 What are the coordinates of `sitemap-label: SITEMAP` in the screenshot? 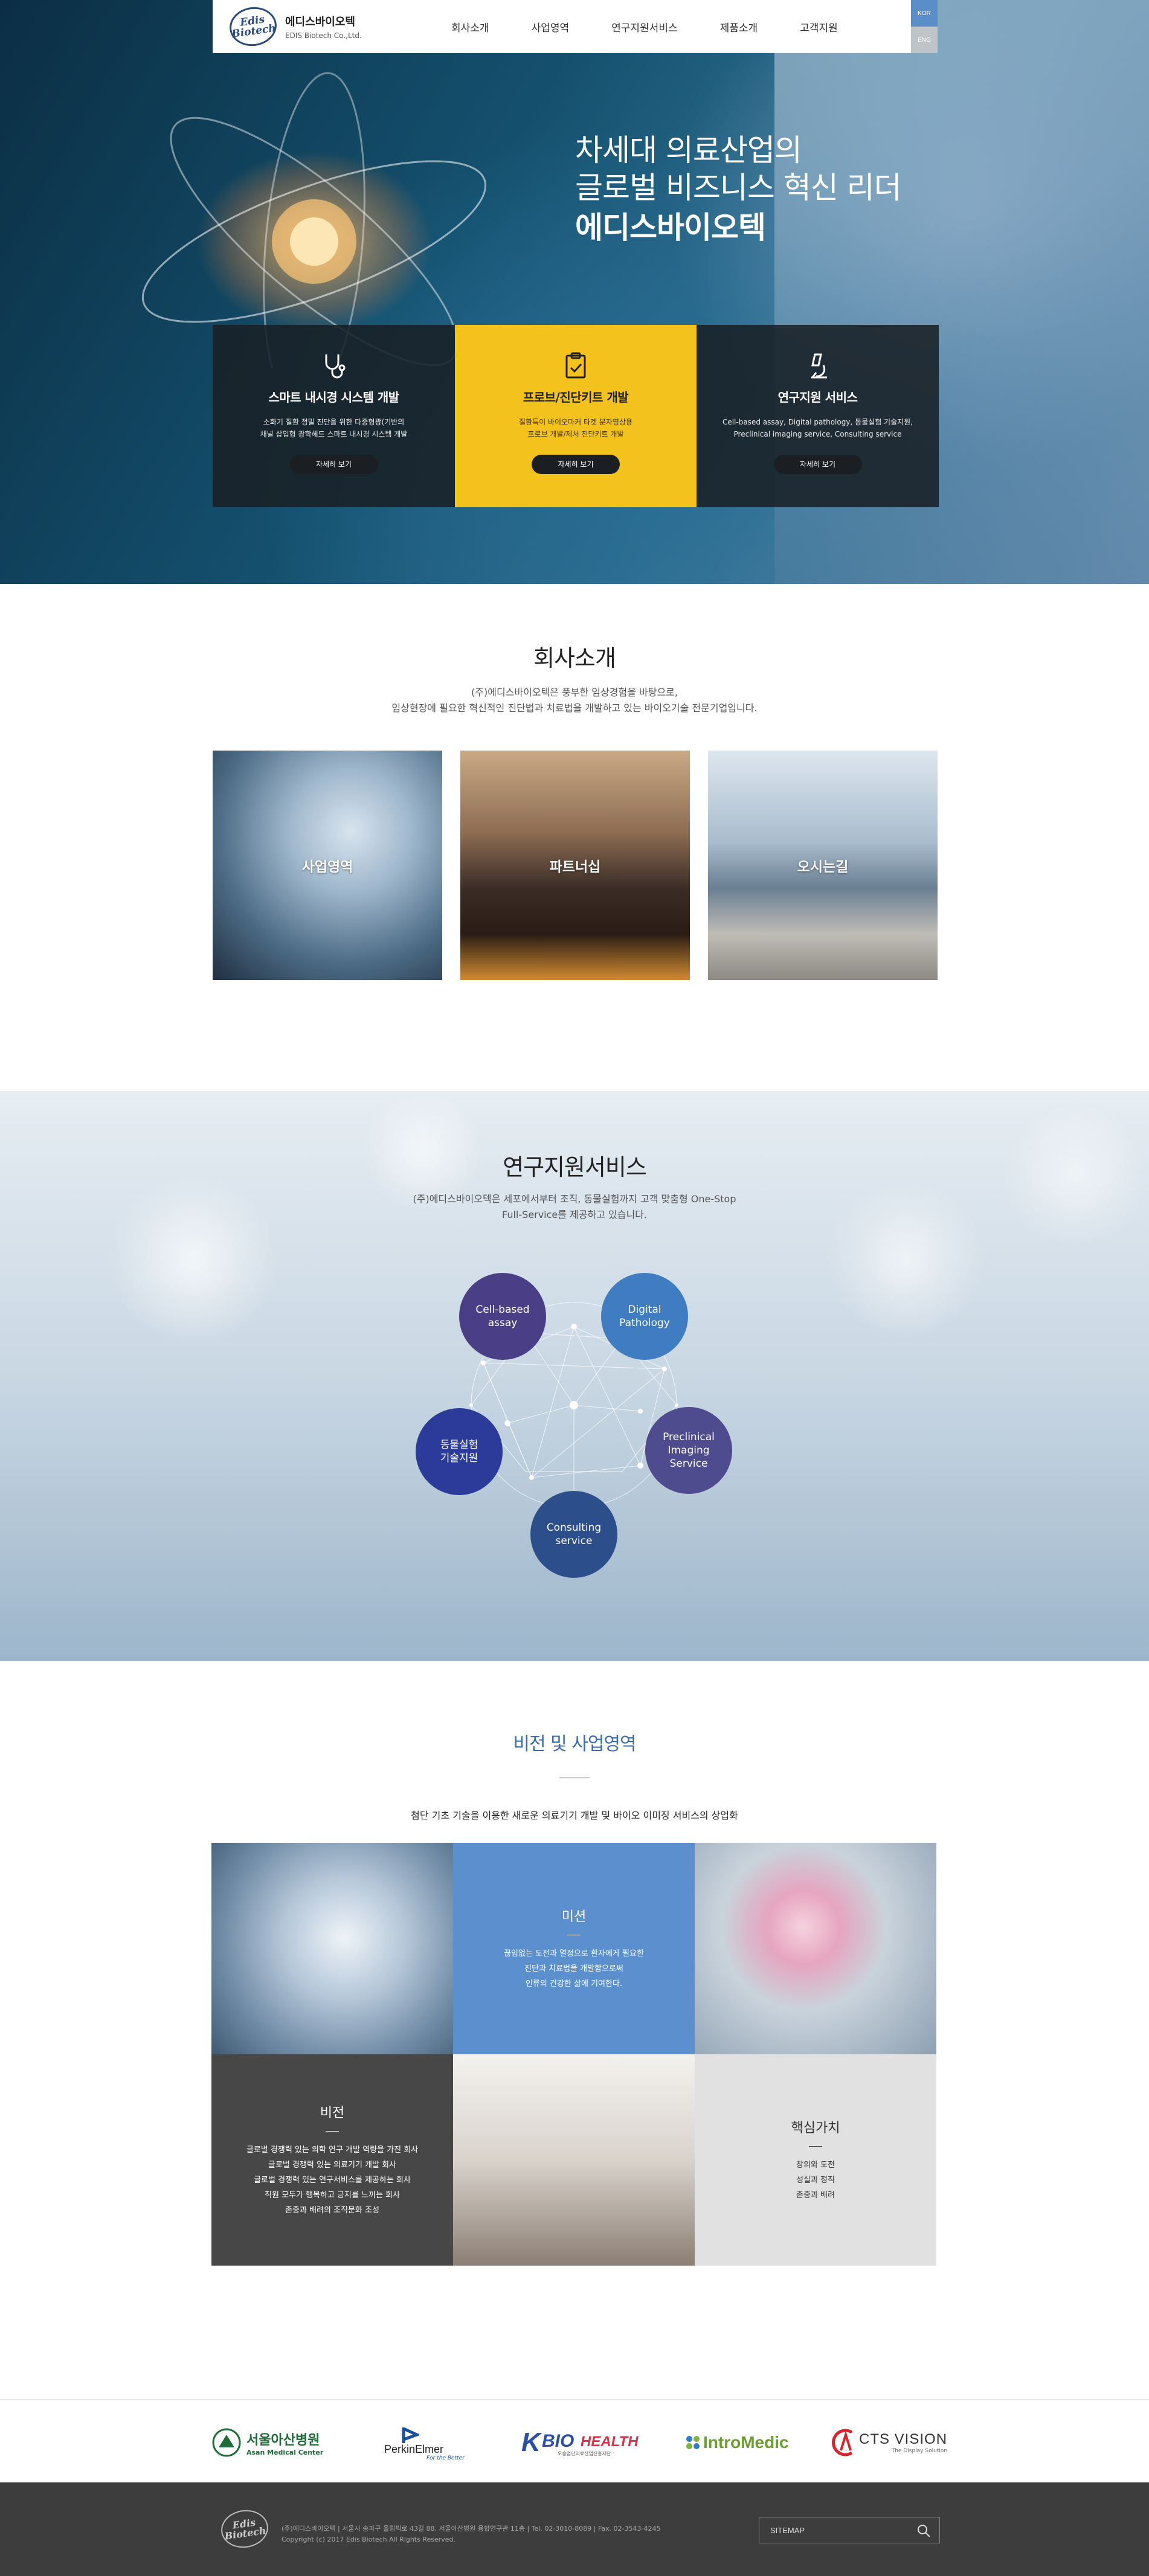 It's located at (787, 2530).